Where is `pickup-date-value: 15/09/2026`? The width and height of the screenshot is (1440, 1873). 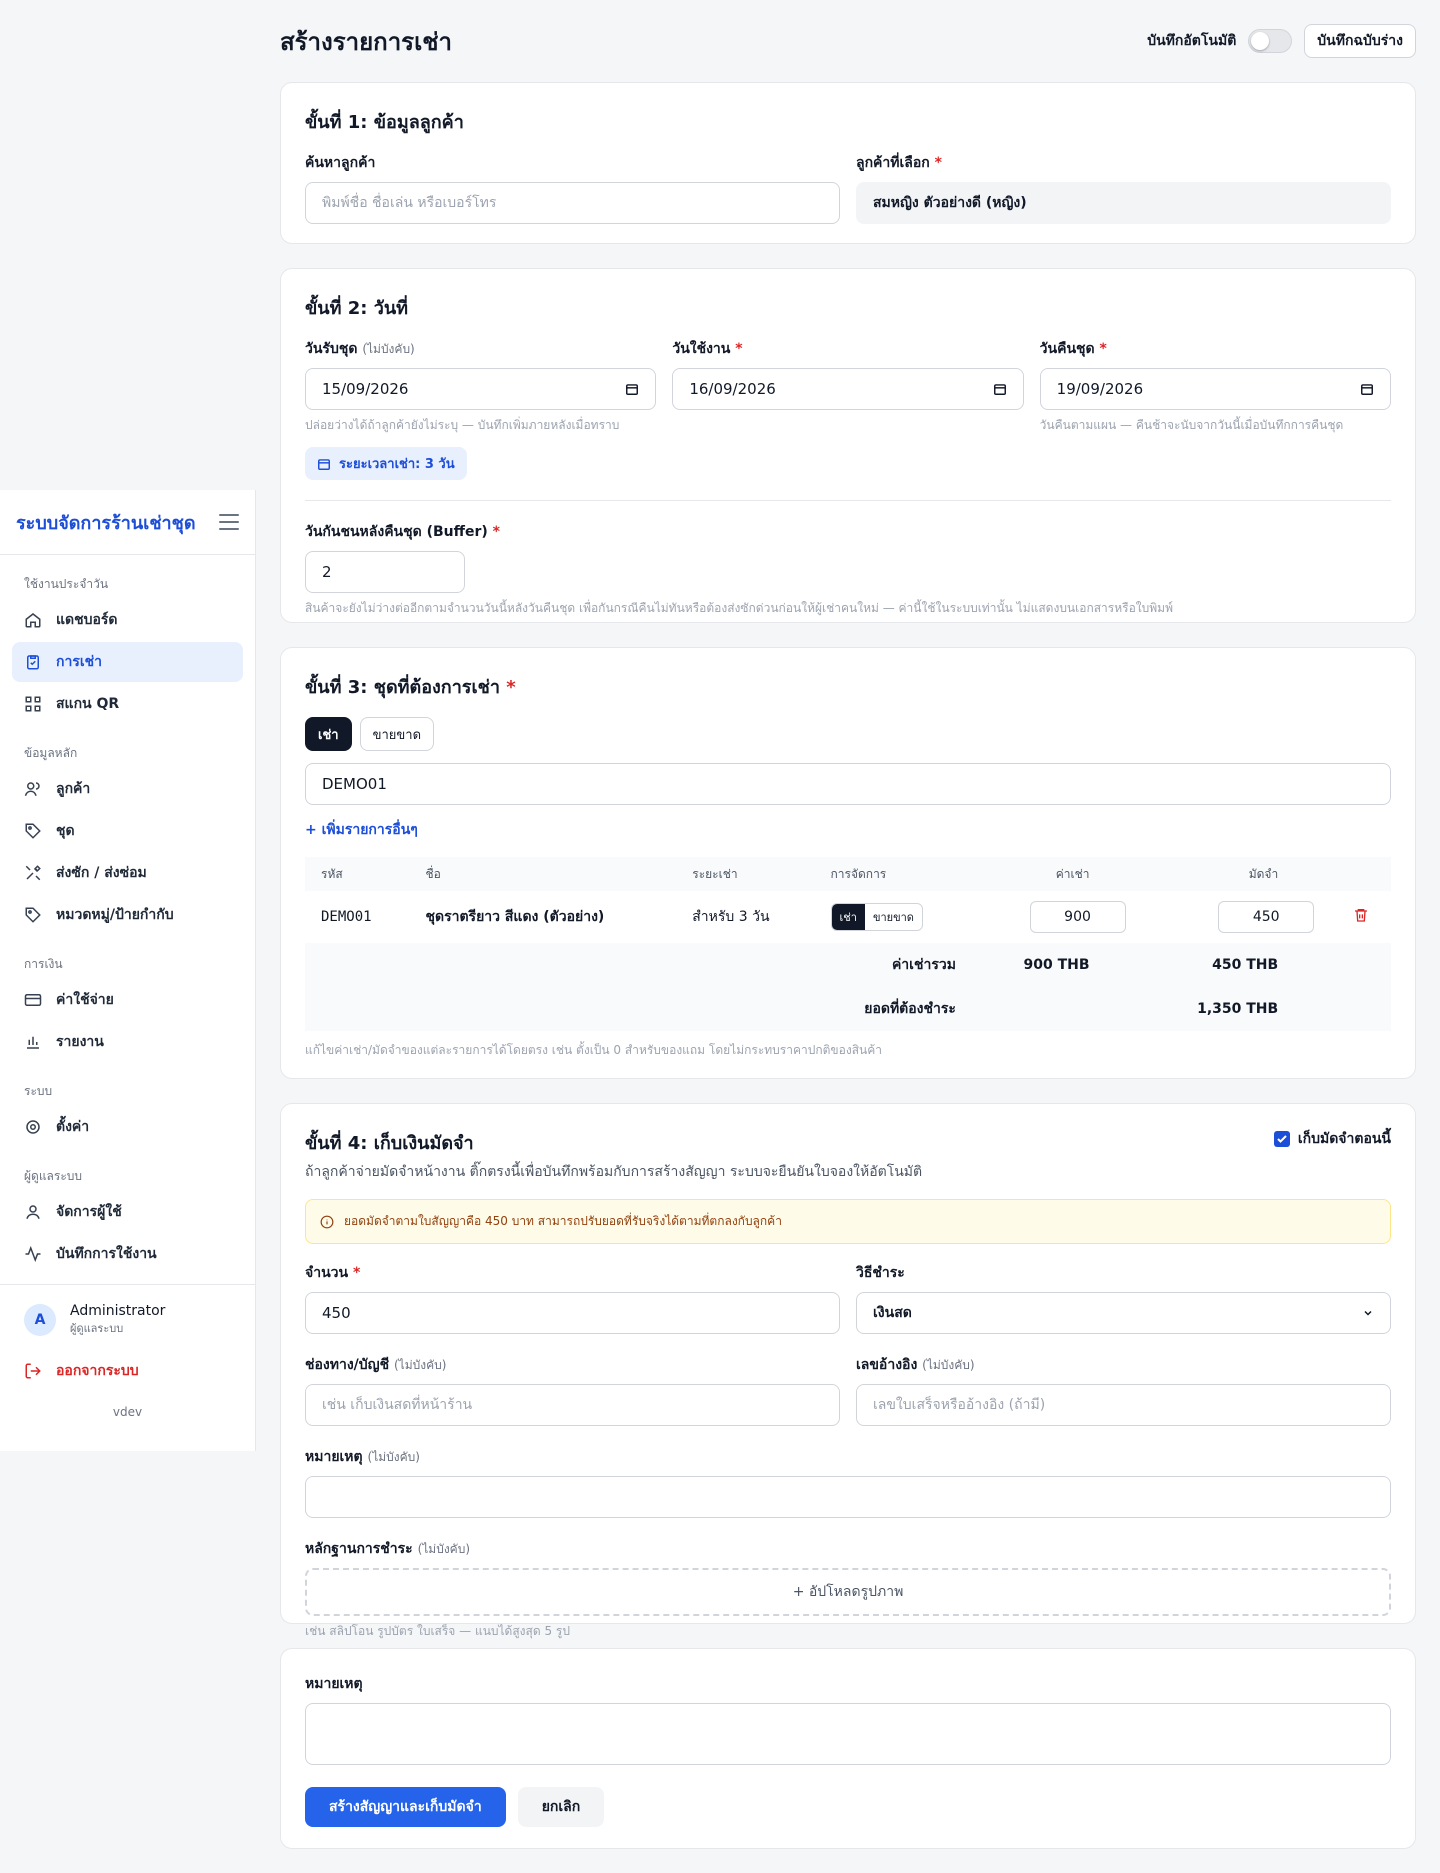 pickup-date-value: 15/09/2026 is located at coordinates (365, 389).